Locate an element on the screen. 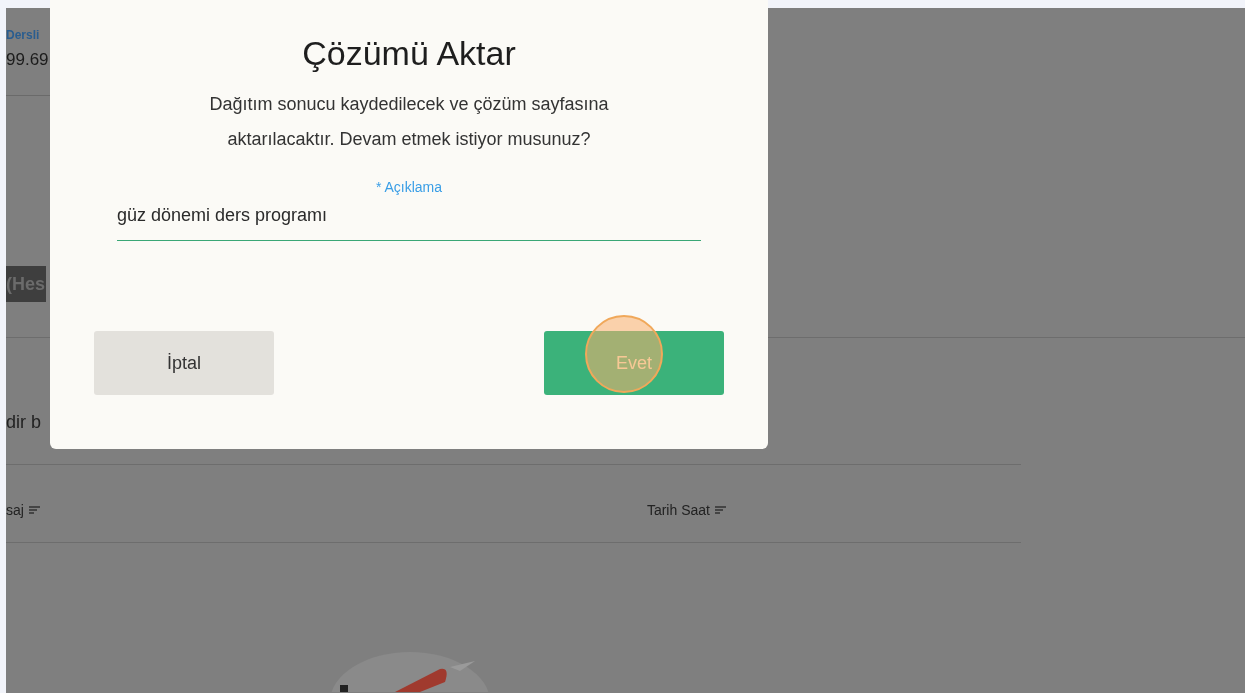  value-text: 99.69 is located at coordinates (27, 60).